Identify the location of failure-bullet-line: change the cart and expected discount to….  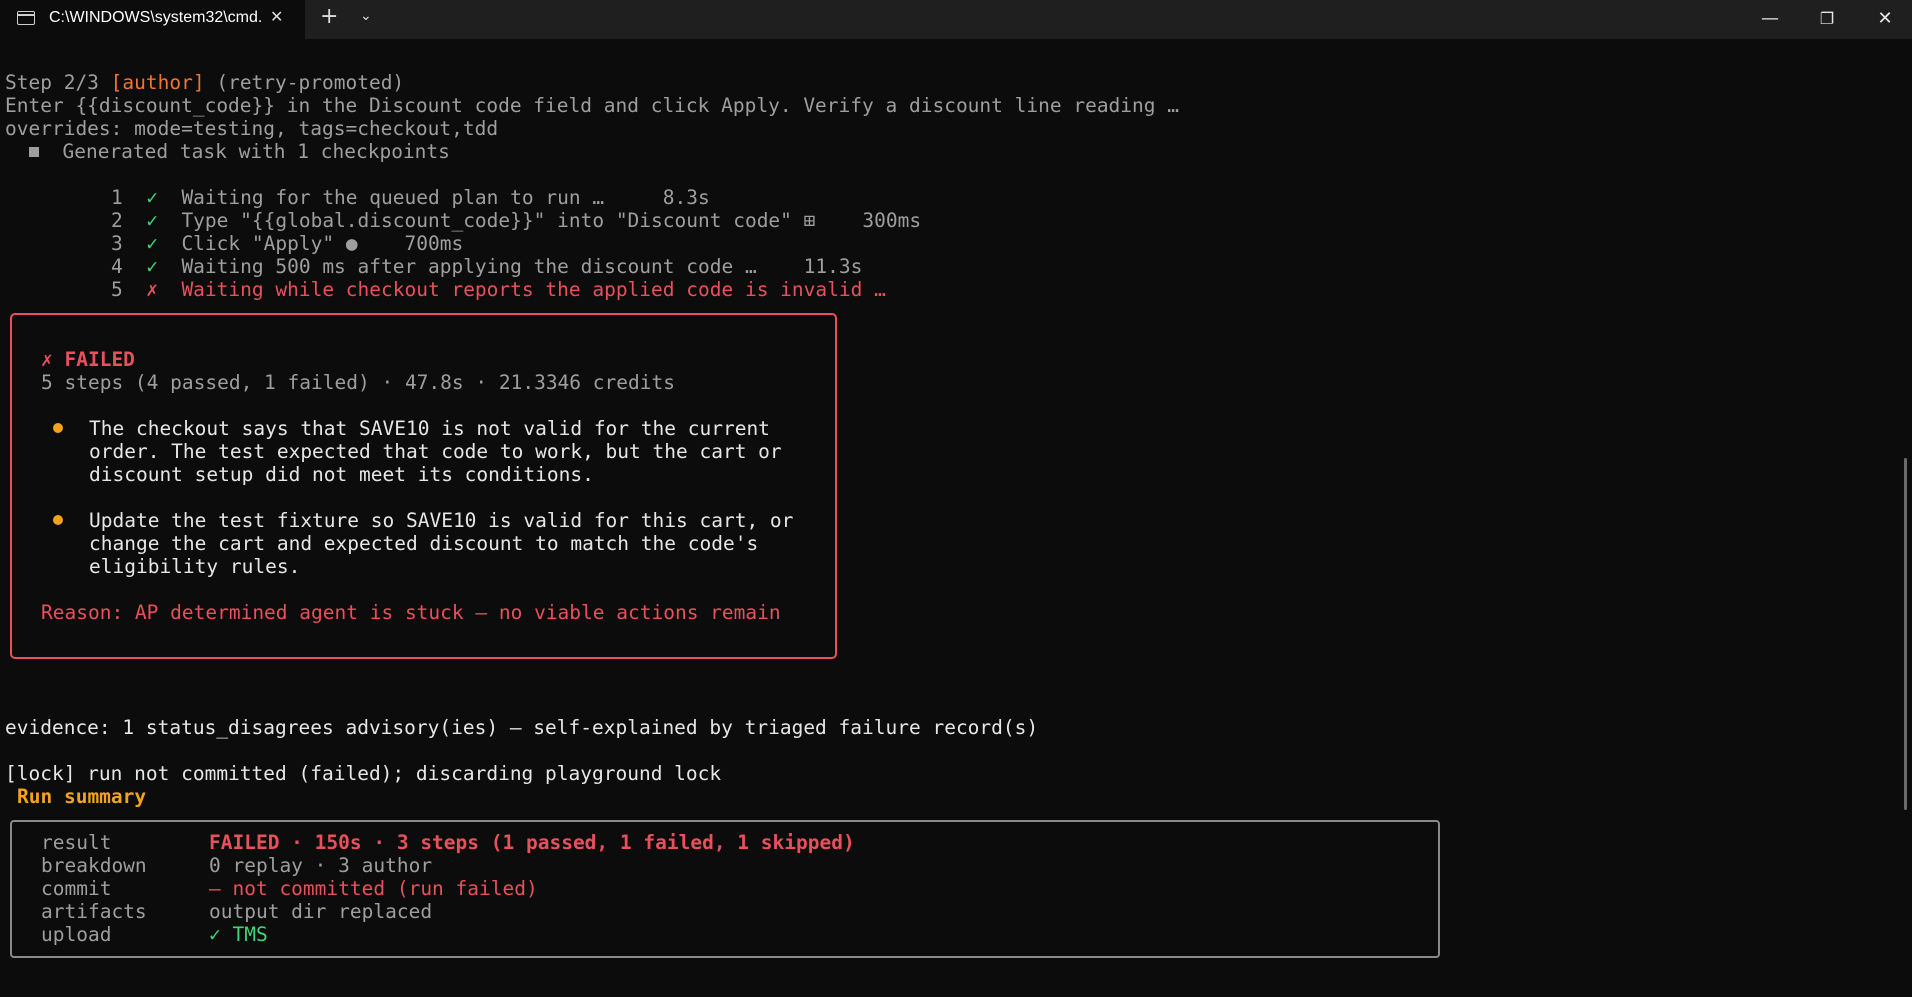
(424, 543).